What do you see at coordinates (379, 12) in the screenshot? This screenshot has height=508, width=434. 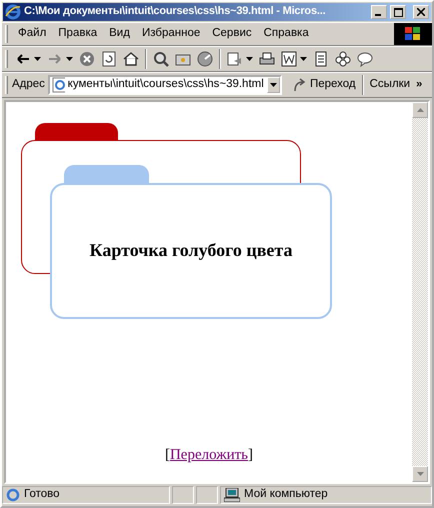 I see `minimize-button` at bounding box center [379, 12].